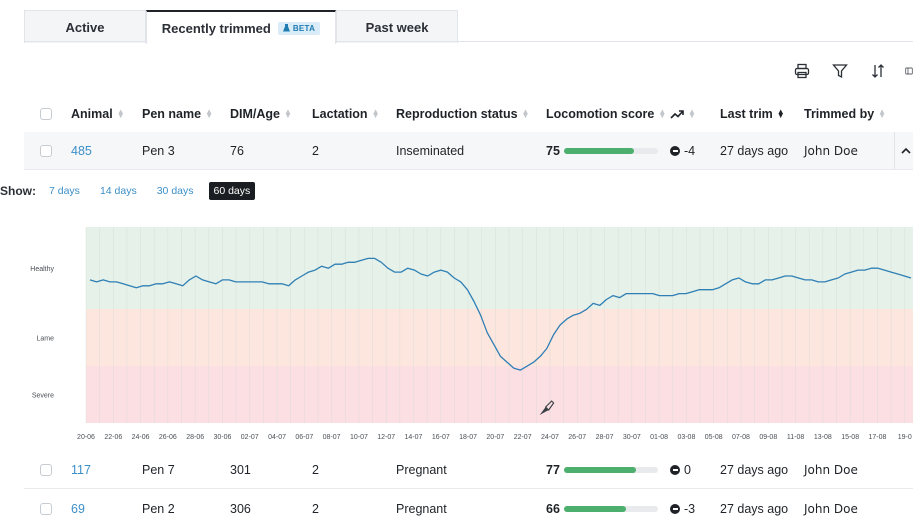  Describe the element at coordinates (746, 114) in the screenshot. I see `column-label: Last trim` at that location.